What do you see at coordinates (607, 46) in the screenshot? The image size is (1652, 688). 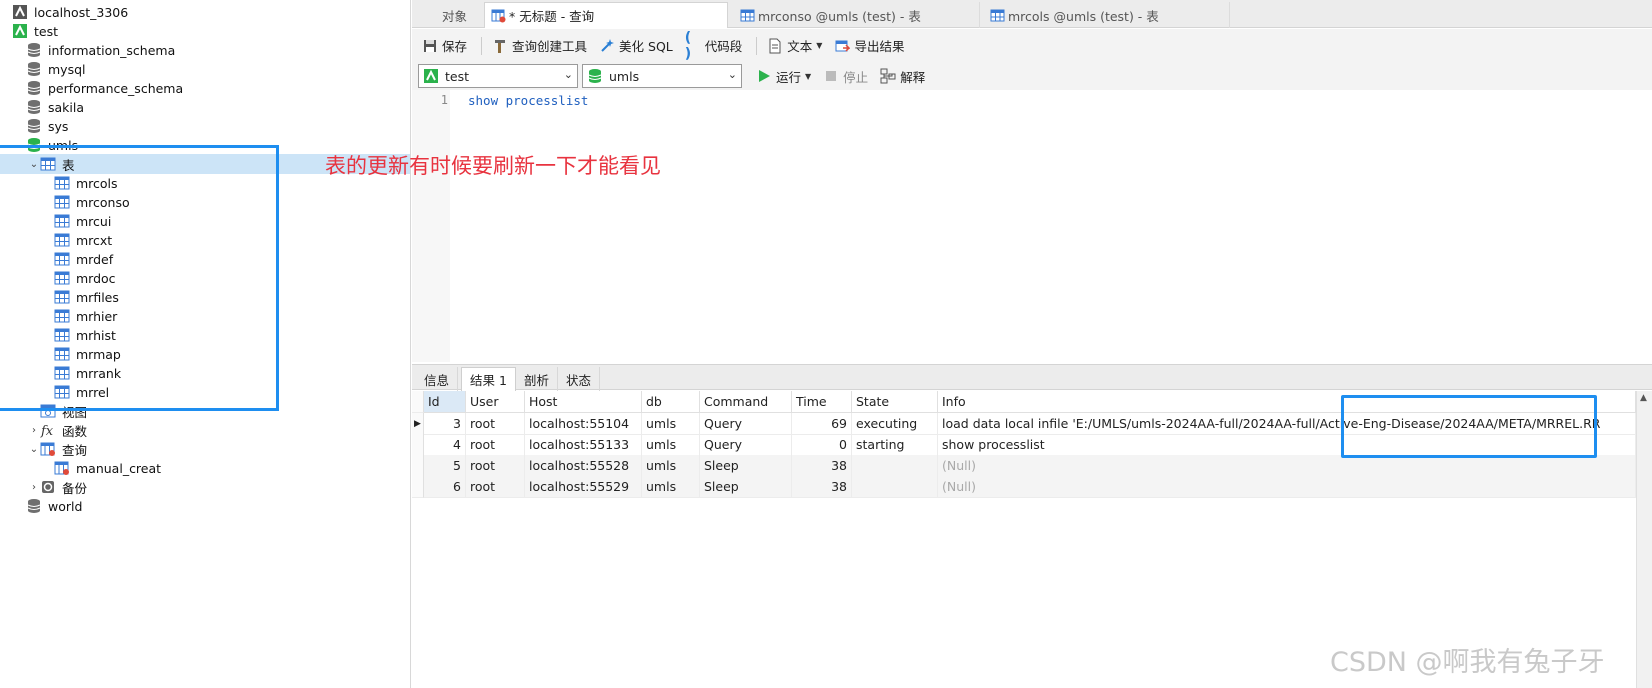 I see `magic-wand-icon` at bounding box center [607, 46].